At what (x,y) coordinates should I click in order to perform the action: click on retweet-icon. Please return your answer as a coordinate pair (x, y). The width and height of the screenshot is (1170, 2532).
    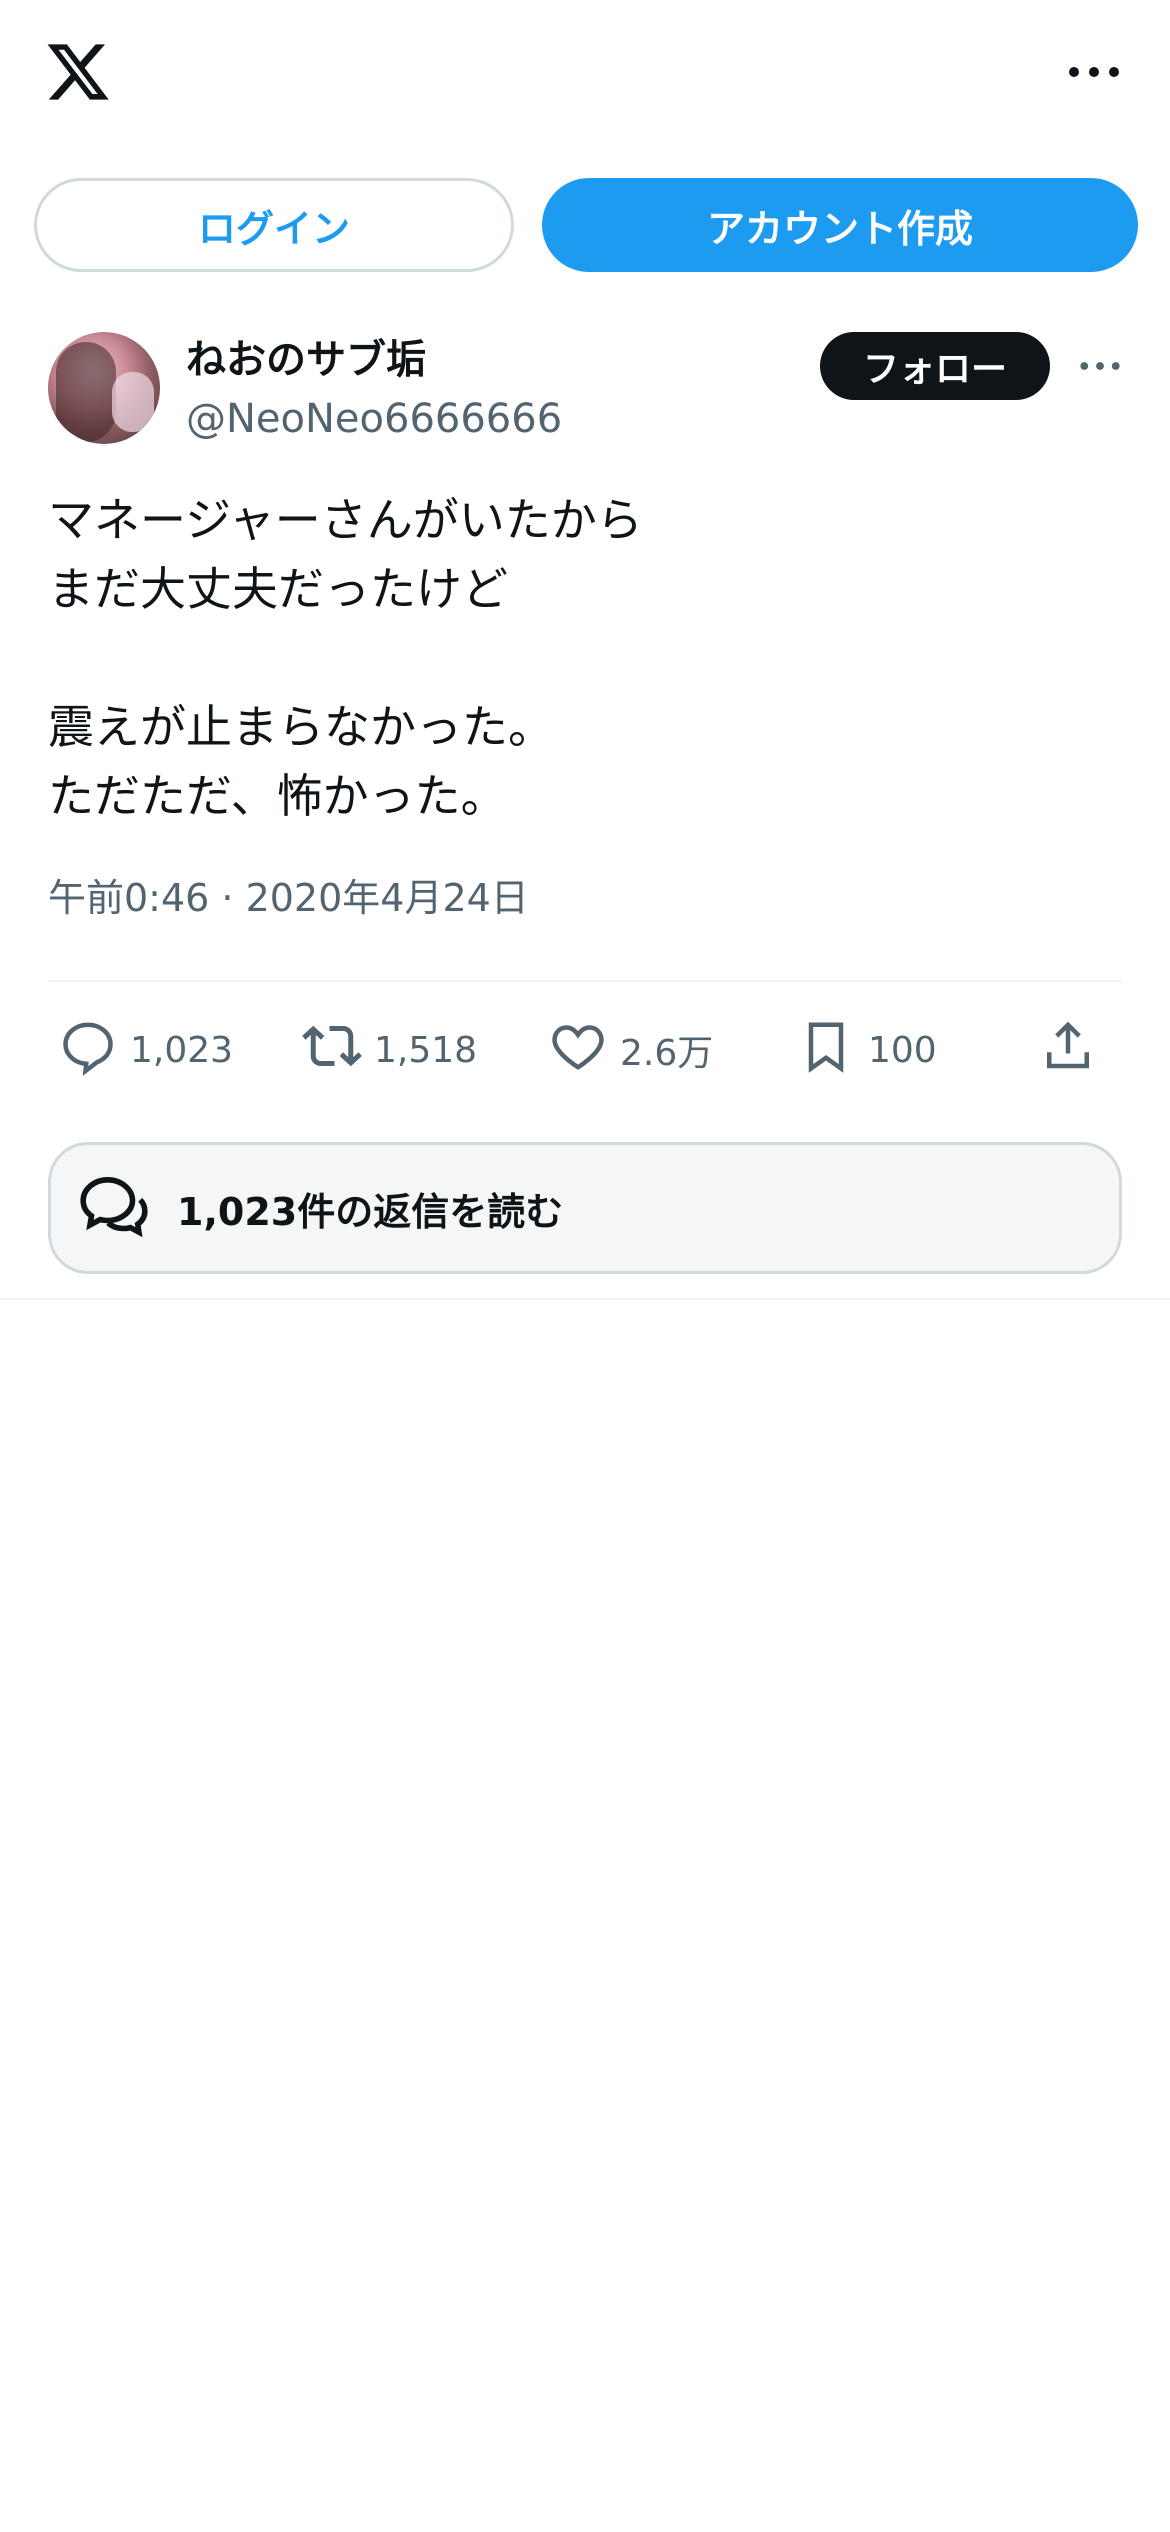
    Looking at the image, I should click on (338, 1050).